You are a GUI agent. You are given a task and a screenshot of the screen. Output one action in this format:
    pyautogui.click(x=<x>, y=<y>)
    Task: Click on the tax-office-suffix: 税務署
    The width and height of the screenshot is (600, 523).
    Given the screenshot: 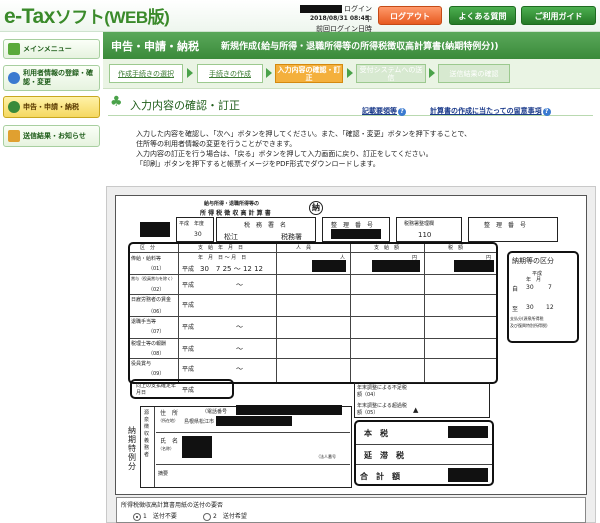 What is the action you would take?
    pyautogui.click(x=291, y=237)
    